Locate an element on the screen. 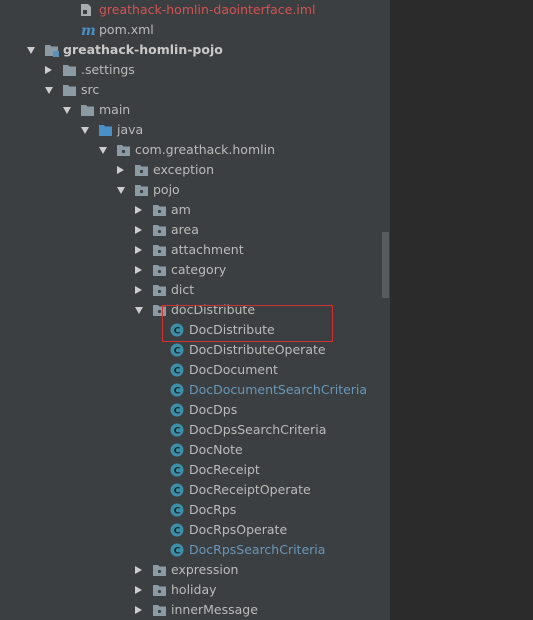  tree-row: C DocReceipt is located at coordinates (190, 470).